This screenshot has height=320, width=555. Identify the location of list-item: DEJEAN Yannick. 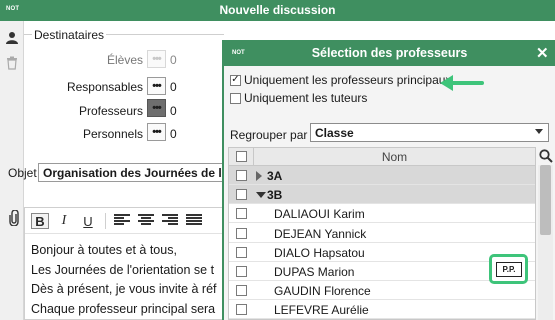
(382, 233).